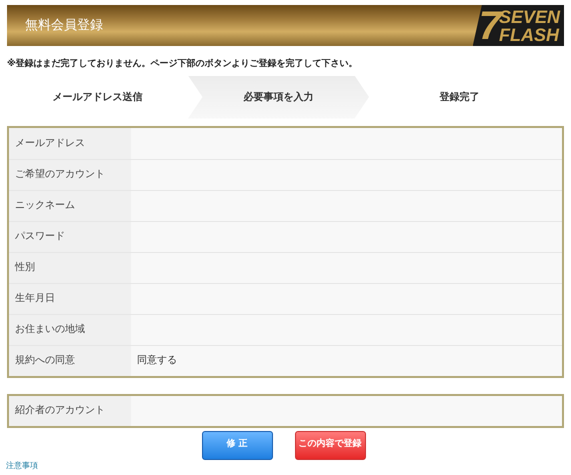 This screenshot has height=475, width=571. Describe the element at coordinates (459, 97) in the screenshot. I see `step-item: 登録完了` at that location.